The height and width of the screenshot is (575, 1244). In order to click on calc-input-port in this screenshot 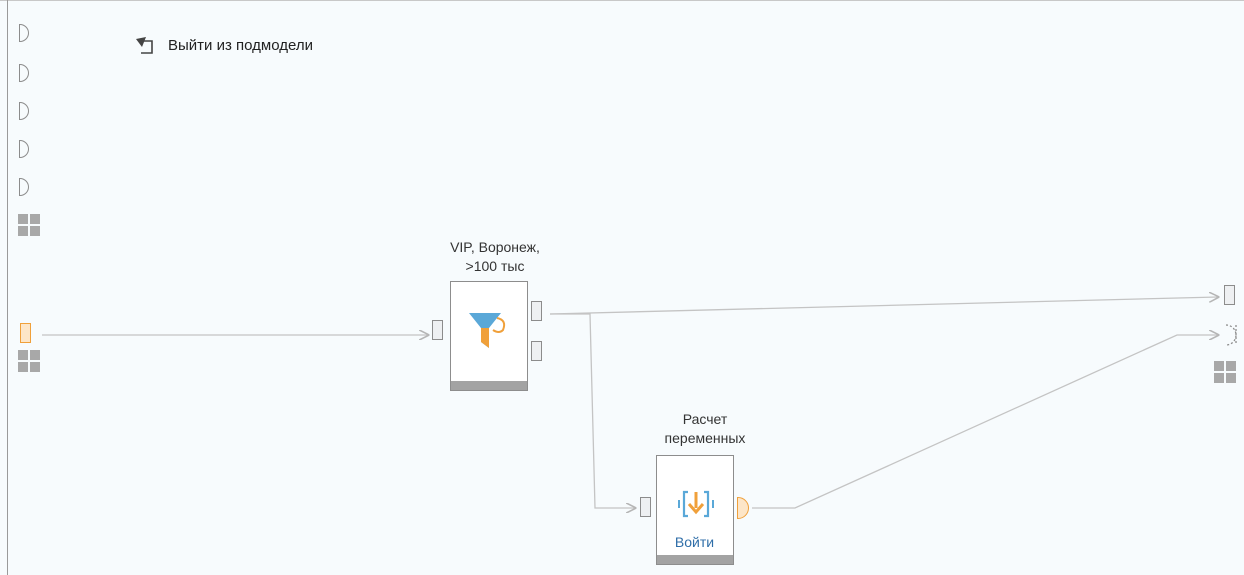, I will do `click(645, 507)`.